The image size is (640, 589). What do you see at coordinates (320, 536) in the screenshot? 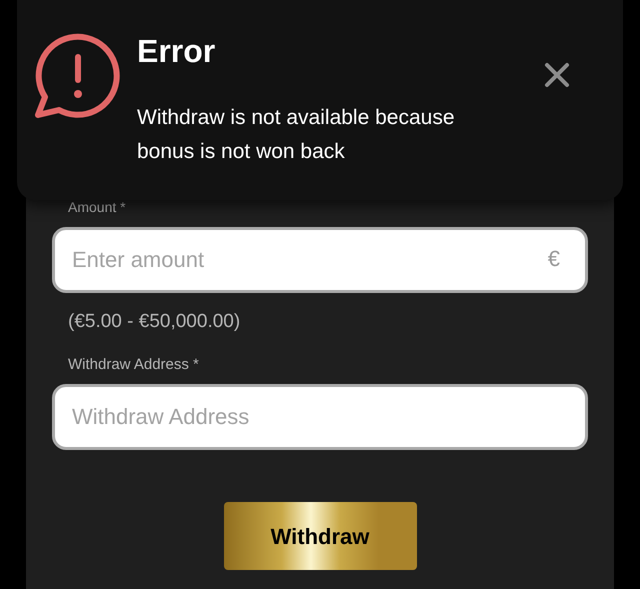
I see `withdraw-button: Withdraw` at bounding box center [320, 536].